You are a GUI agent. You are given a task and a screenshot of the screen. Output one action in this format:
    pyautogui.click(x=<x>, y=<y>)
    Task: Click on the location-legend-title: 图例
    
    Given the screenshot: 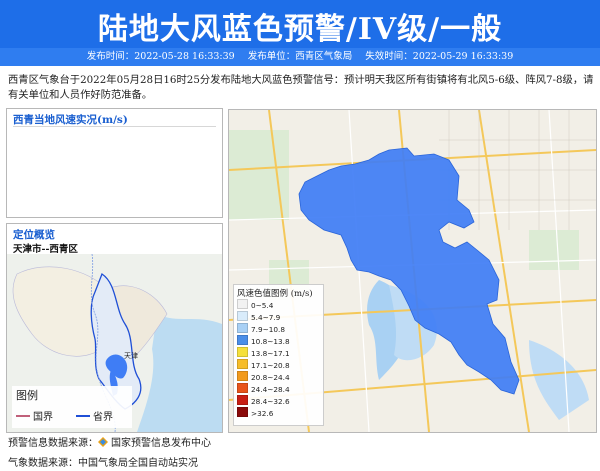 What is the action you would take?
    pyautogui.click(x=27, y=395)
    